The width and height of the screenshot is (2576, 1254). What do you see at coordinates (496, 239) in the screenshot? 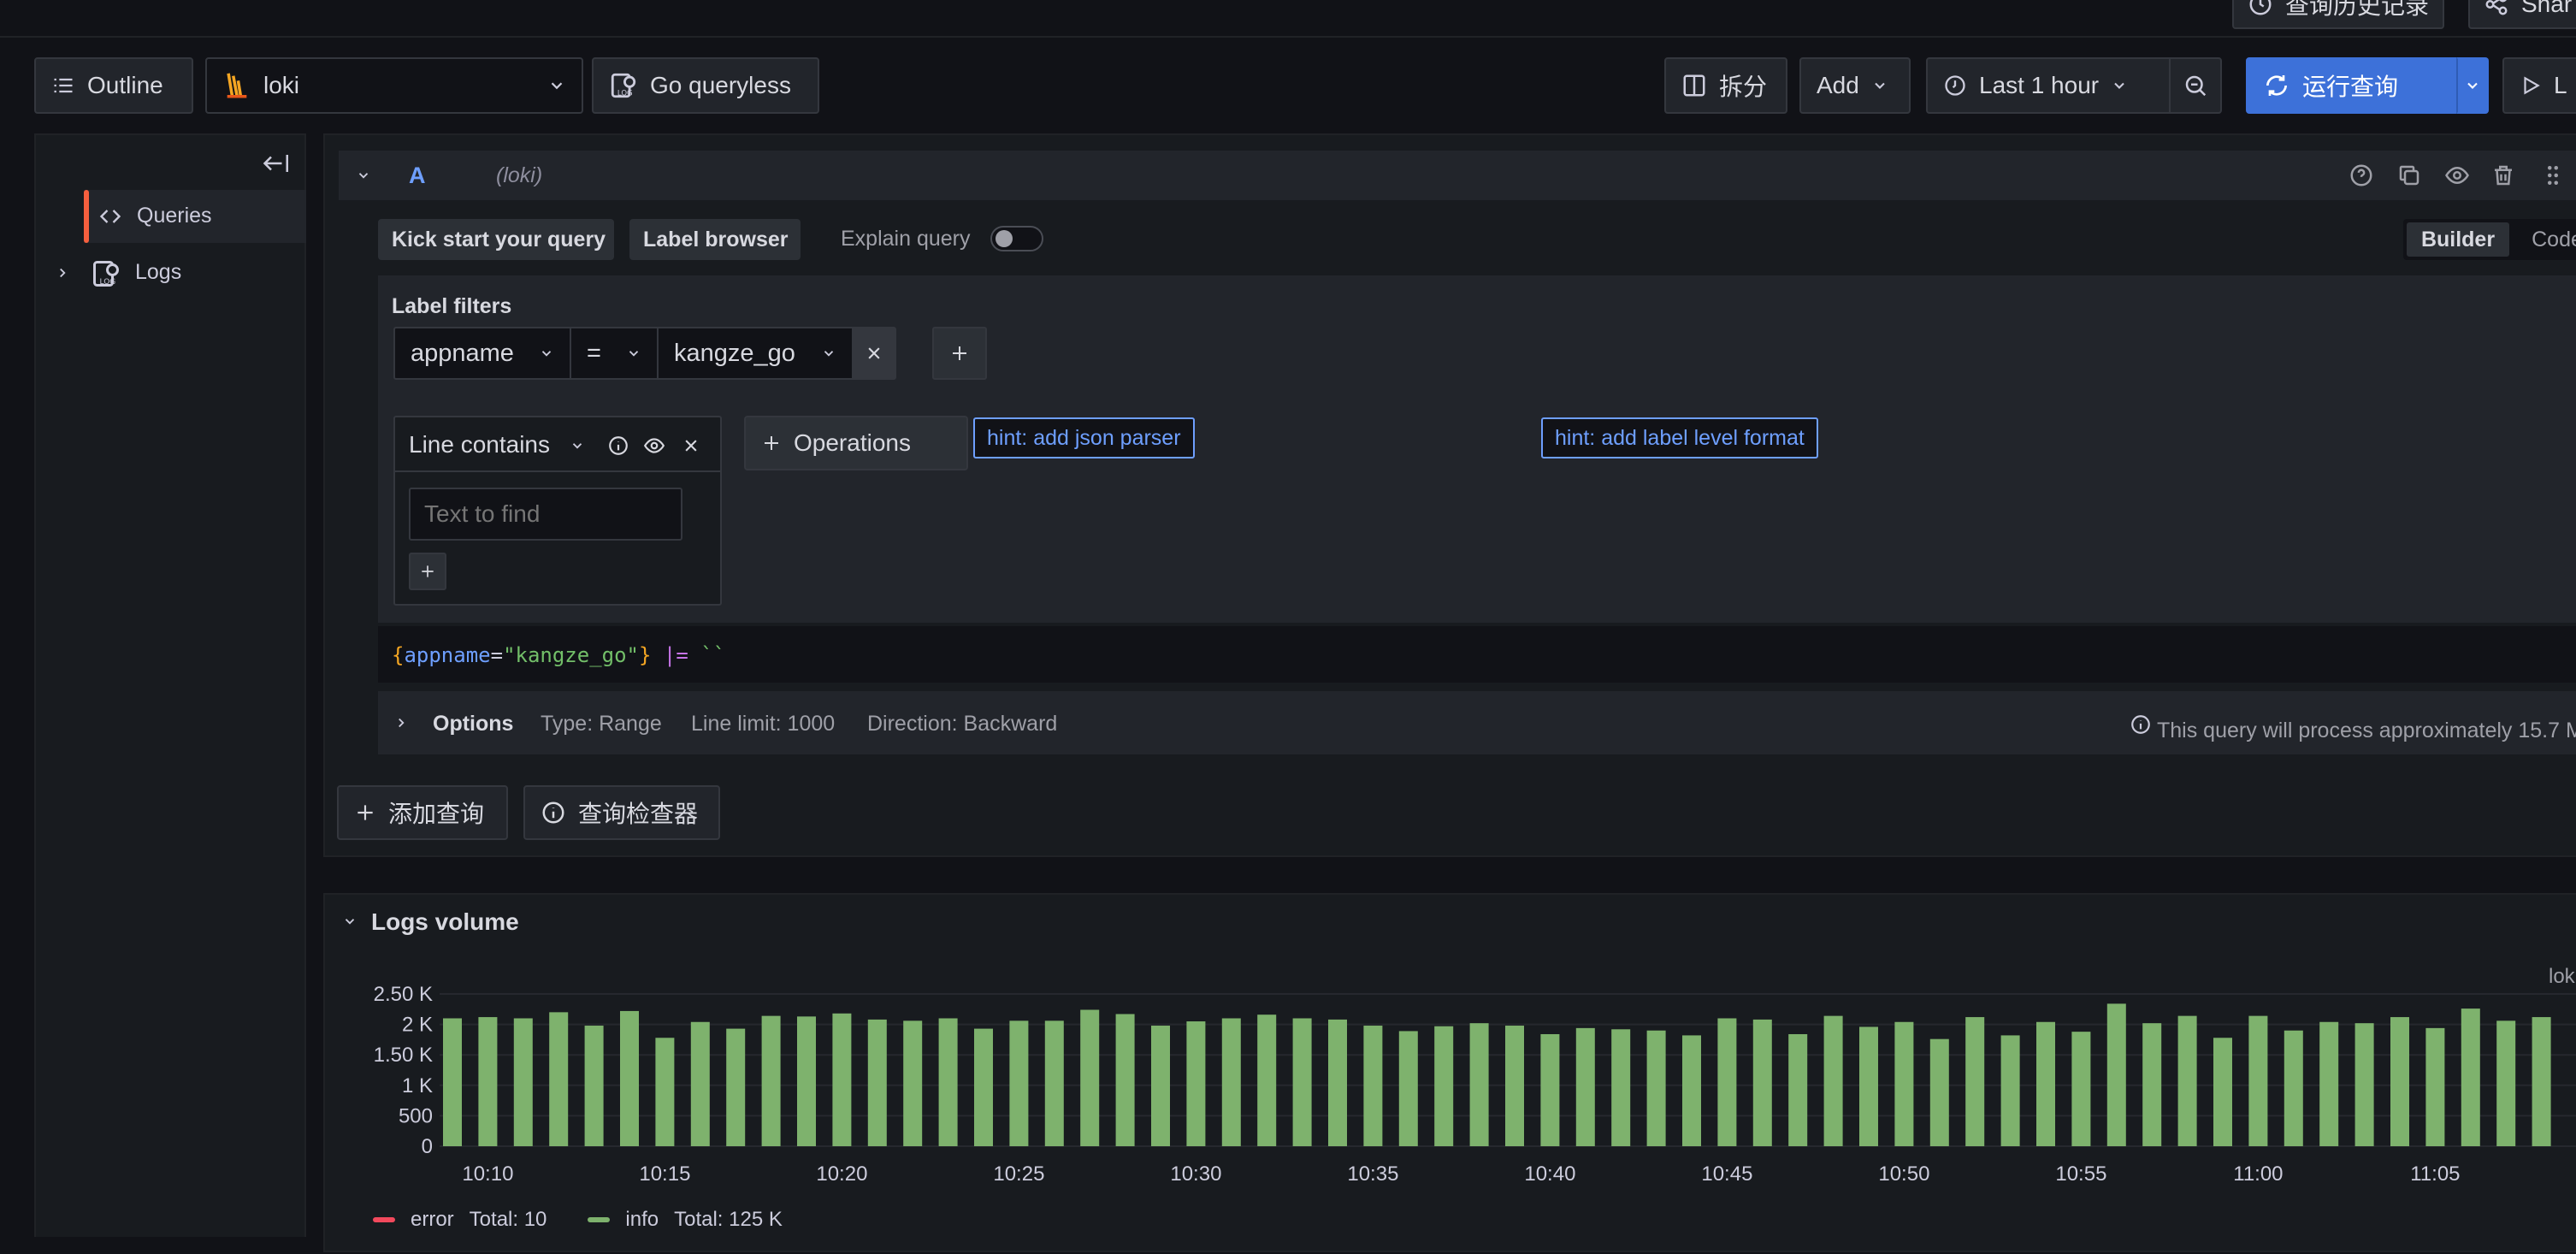
I see `kick-start-button: Kick start your query` at bounding box center [496, 239].